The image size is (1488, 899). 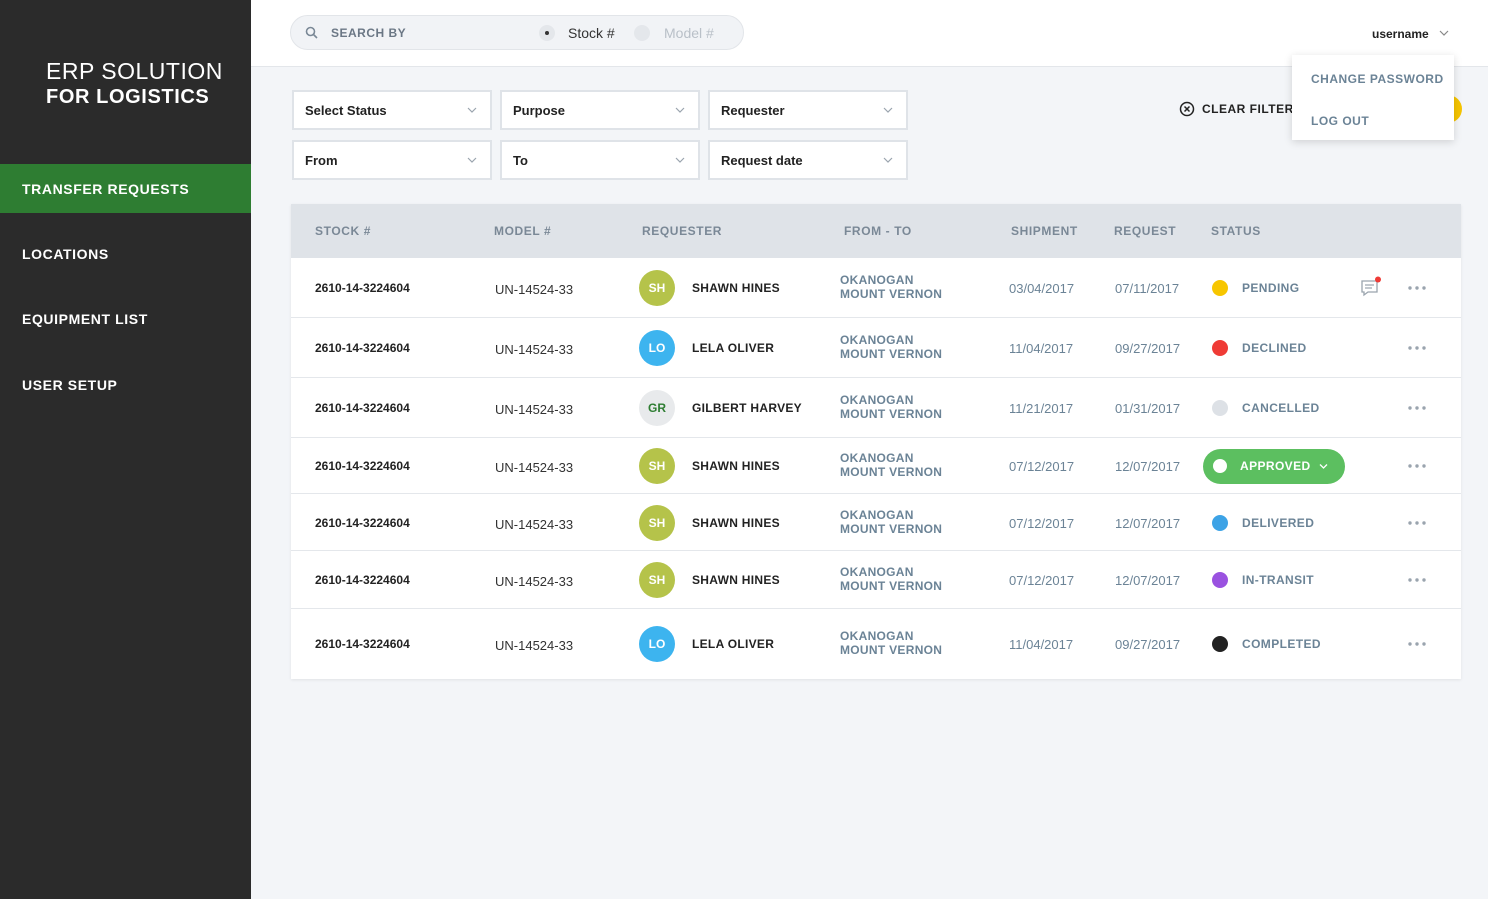 What do you see at coordinates (1041, 408) in the screenshot?
I see `shipment-date: 11/21/2017` at bounding box center [1041, 408].